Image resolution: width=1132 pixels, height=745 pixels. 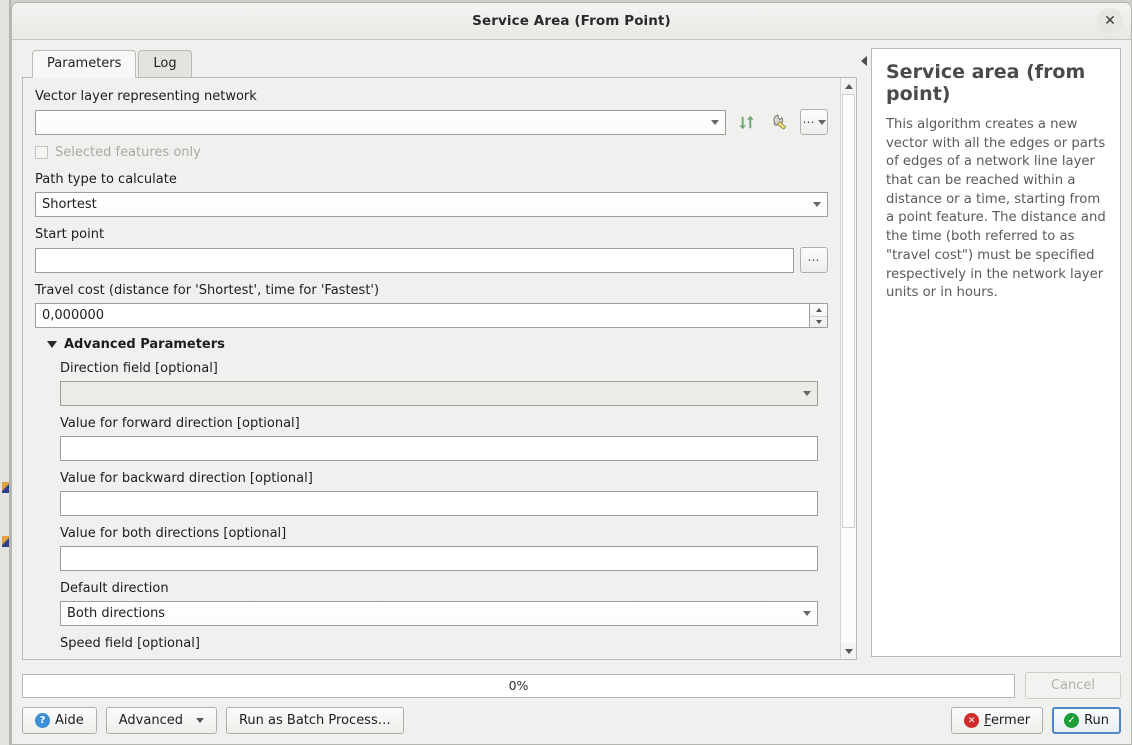 I want to click on close-button: ✕ Fermer, so click(x=997, y=720).